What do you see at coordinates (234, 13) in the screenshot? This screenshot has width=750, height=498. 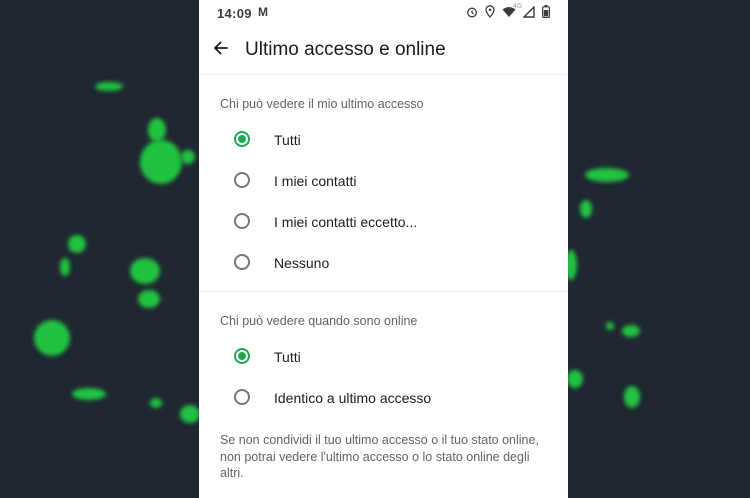 I see `status-time: 14:09` at bounding box center [234, 13].